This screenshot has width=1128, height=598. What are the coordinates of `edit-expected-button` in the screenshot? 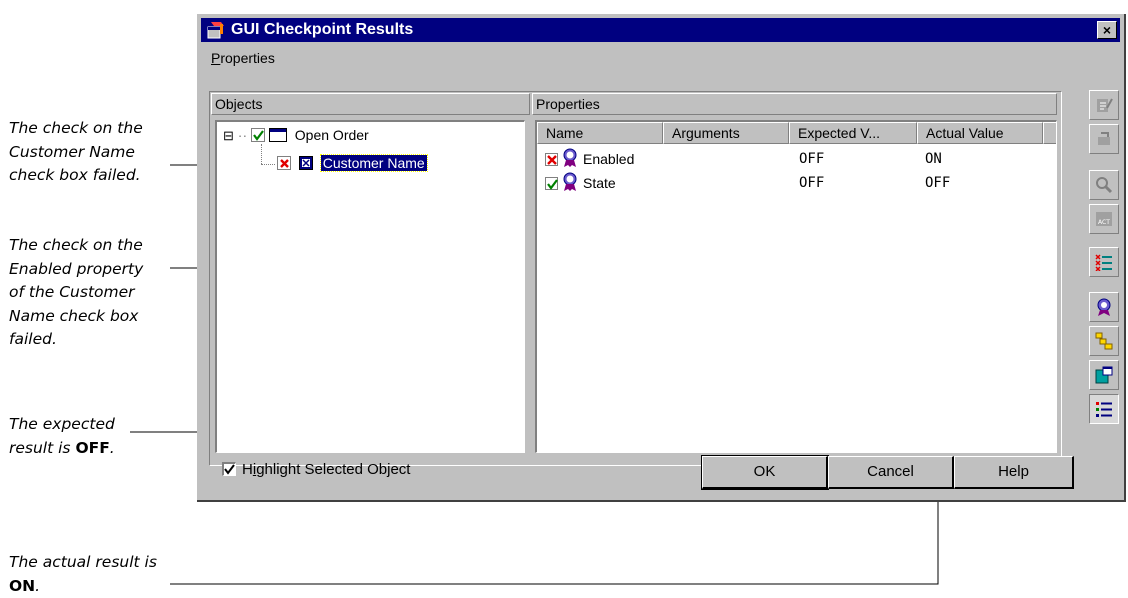 It's located at (1104, 105).